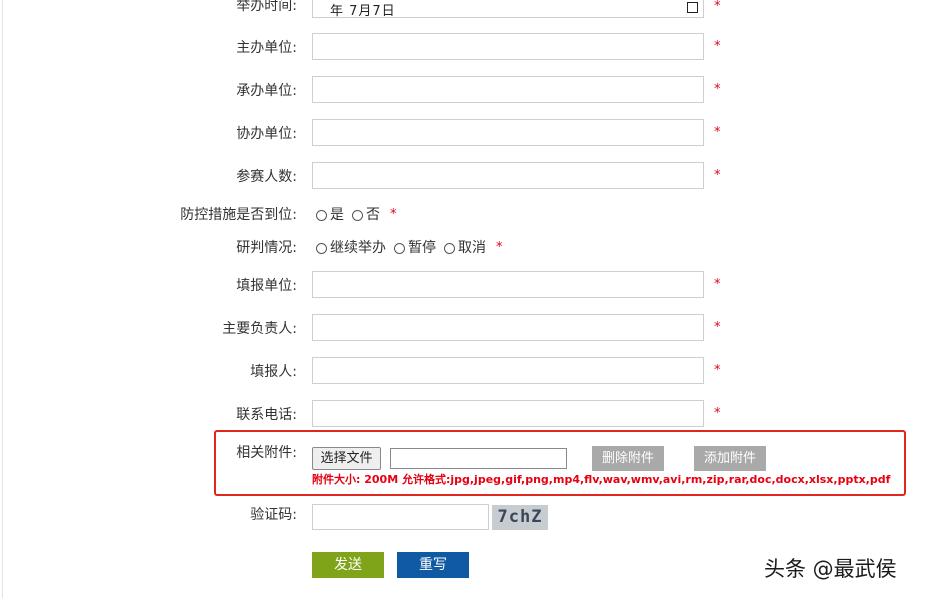  I want to click on radio-yes-icon, so click(321, 215).